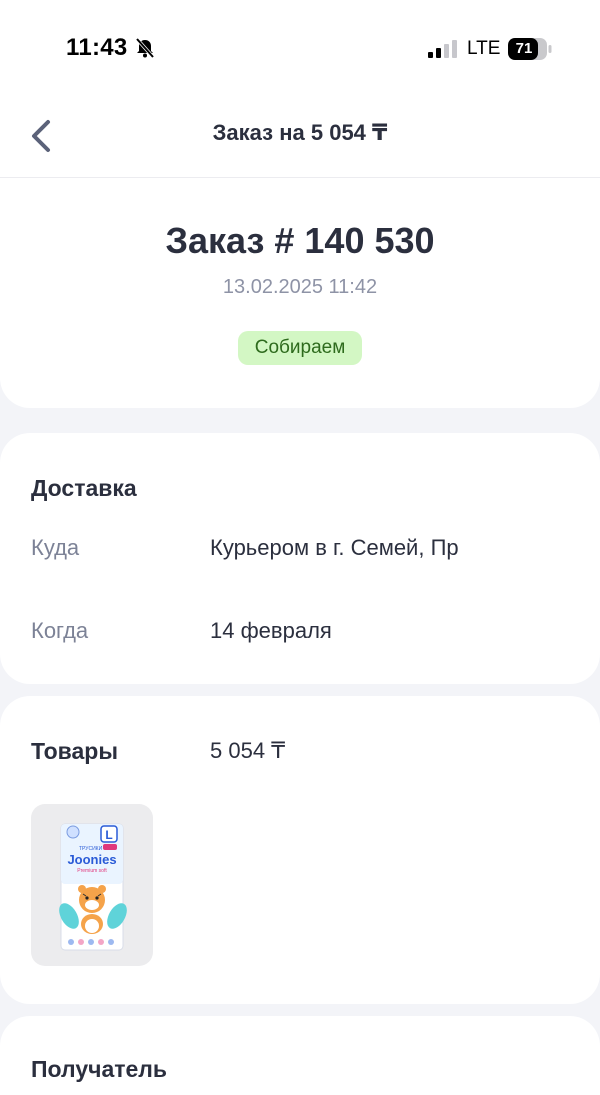 This screenshot has width=600, height=1095. Describe the element at coordinates (300, 50) in the screenshot. I see `status-bar: 11:43 LTE 71` at that location.